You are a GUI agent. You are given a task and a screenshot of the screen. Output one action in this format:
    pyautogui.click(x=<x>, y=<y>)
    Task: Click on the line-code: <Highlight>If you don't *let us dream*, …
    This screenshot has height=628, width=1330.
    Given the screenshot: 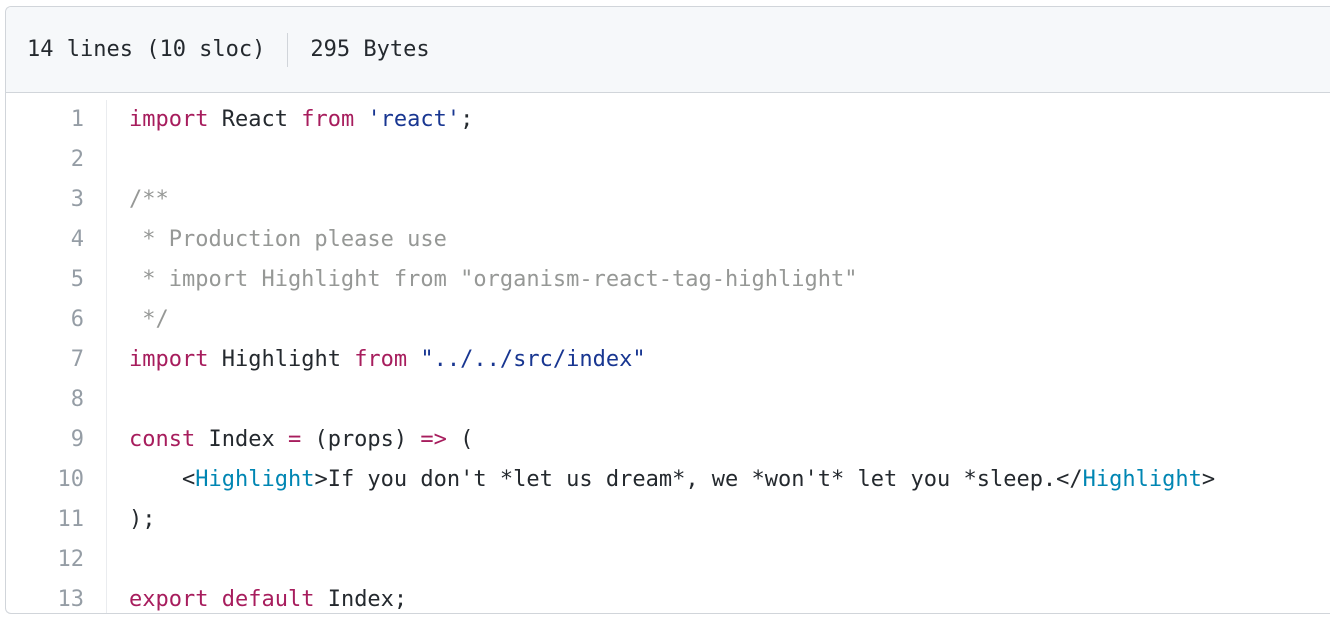 What is the action you would take?
    pyautogui.click(x=661, y=480)
    